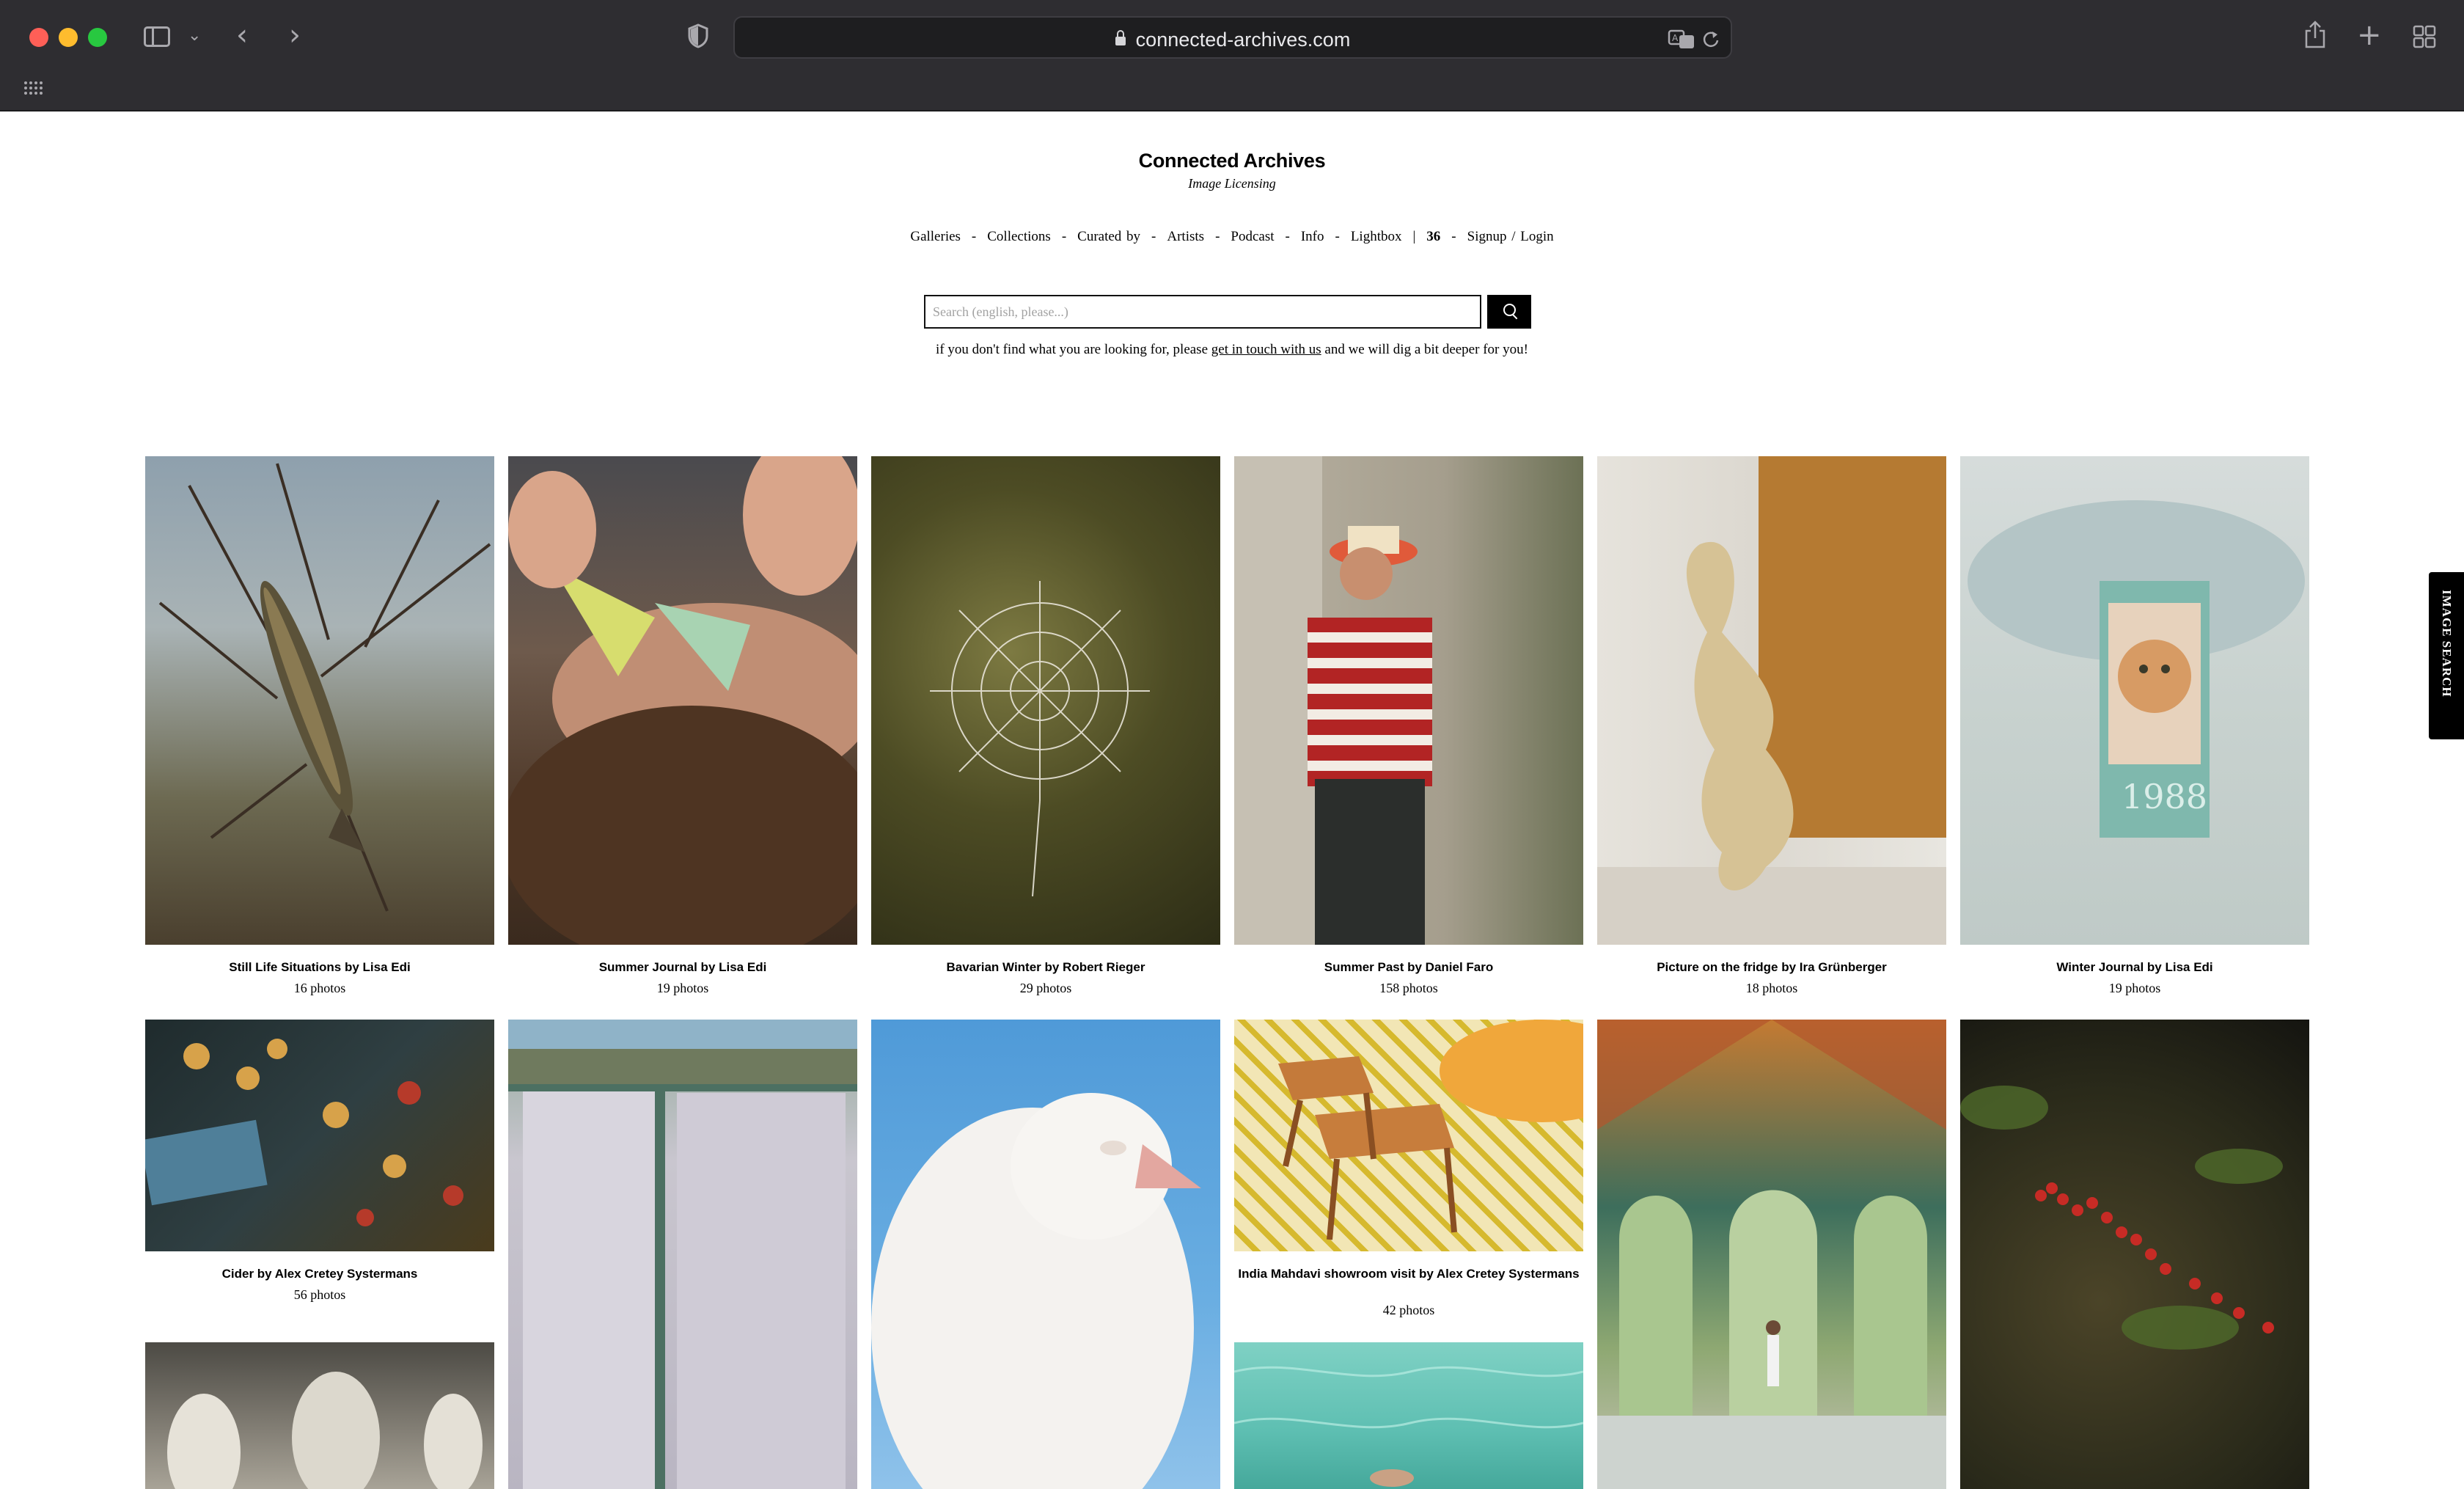 Image resolution: width=2464 pixels, height=1489 pixels. Describe the element at coordinates (935, 236) in the screenshot. I see `nav-galleries: Galleries` at that location.